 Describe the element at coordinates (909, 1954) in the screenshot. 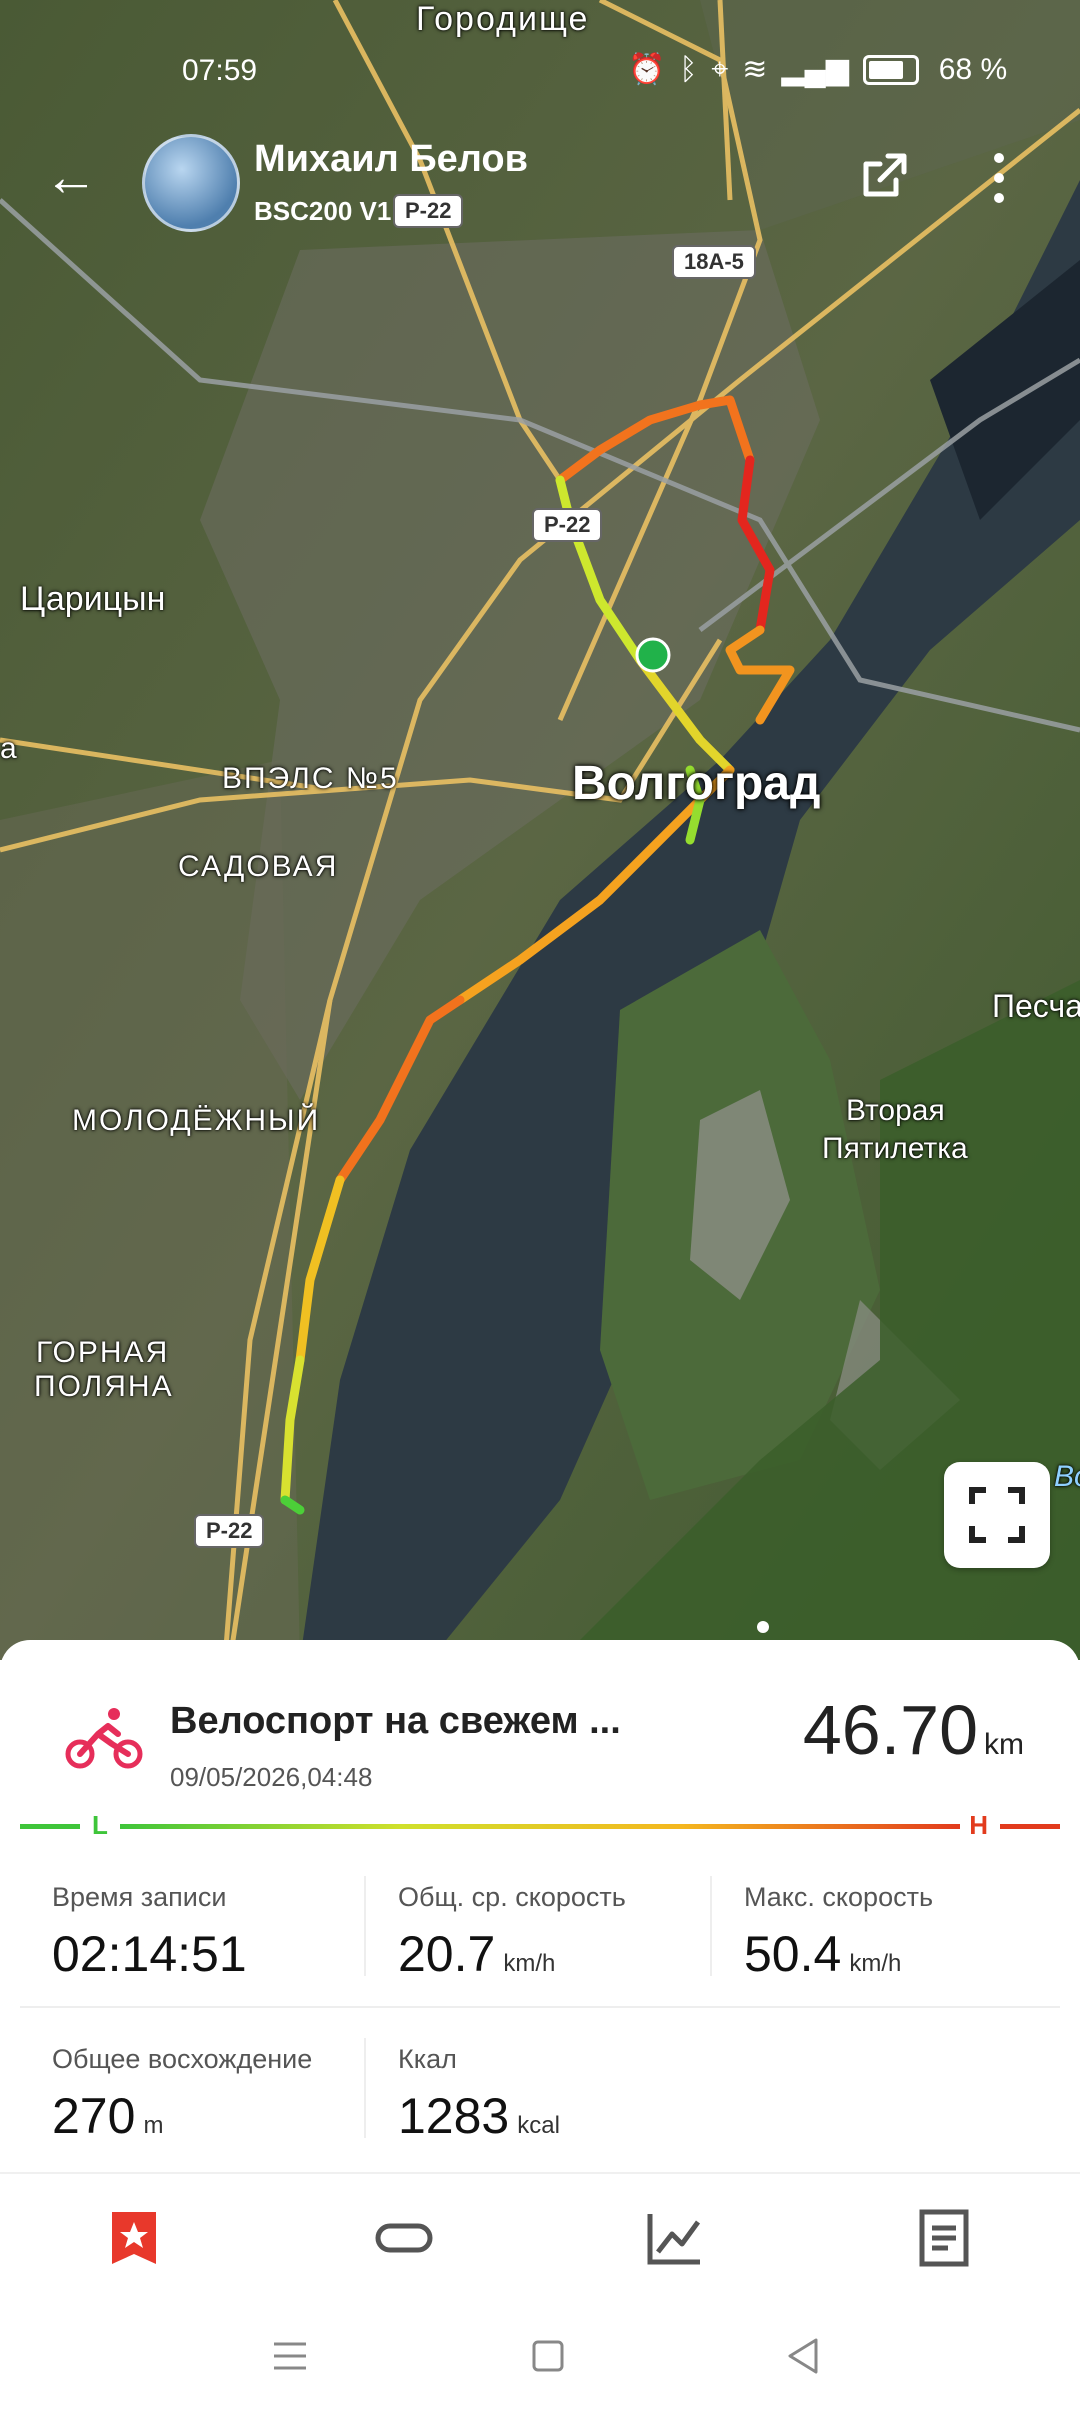

I see `stat-value: 50.4 km/h` at that location.